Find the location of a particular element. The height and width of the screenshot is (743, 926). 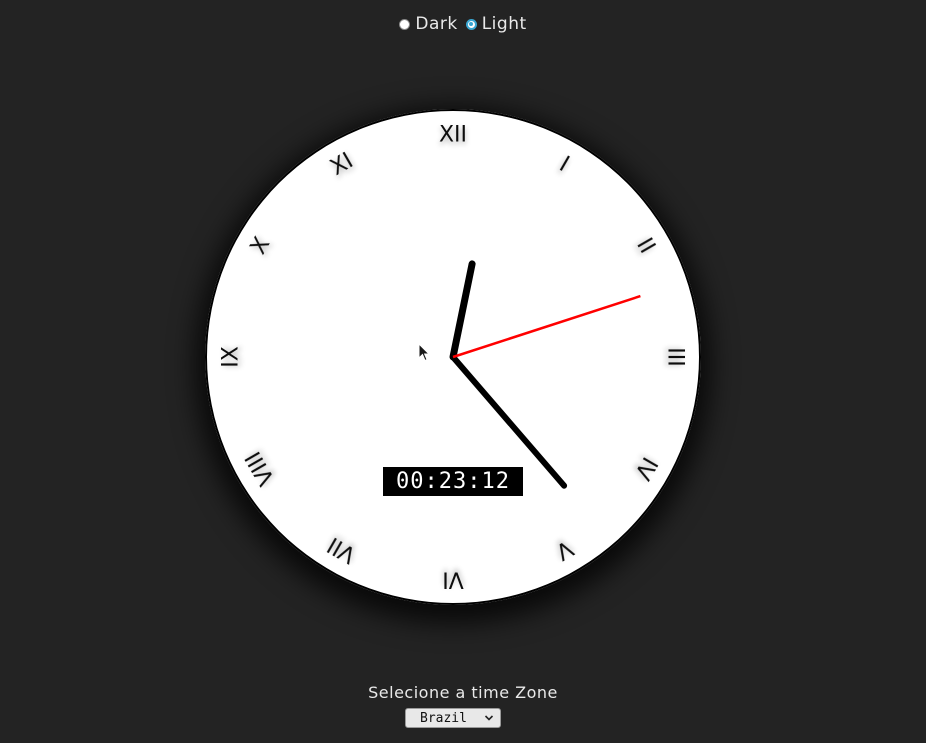

second-hand is located at coordinates (546, 326).